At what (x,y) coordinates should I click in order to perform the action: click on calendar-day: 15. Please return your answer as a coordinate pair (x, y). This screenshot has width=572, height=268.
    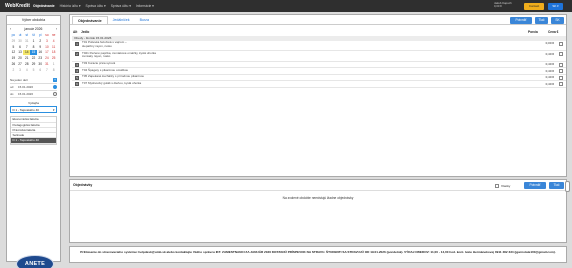
    Looking at the image, I should click on (33, 53).